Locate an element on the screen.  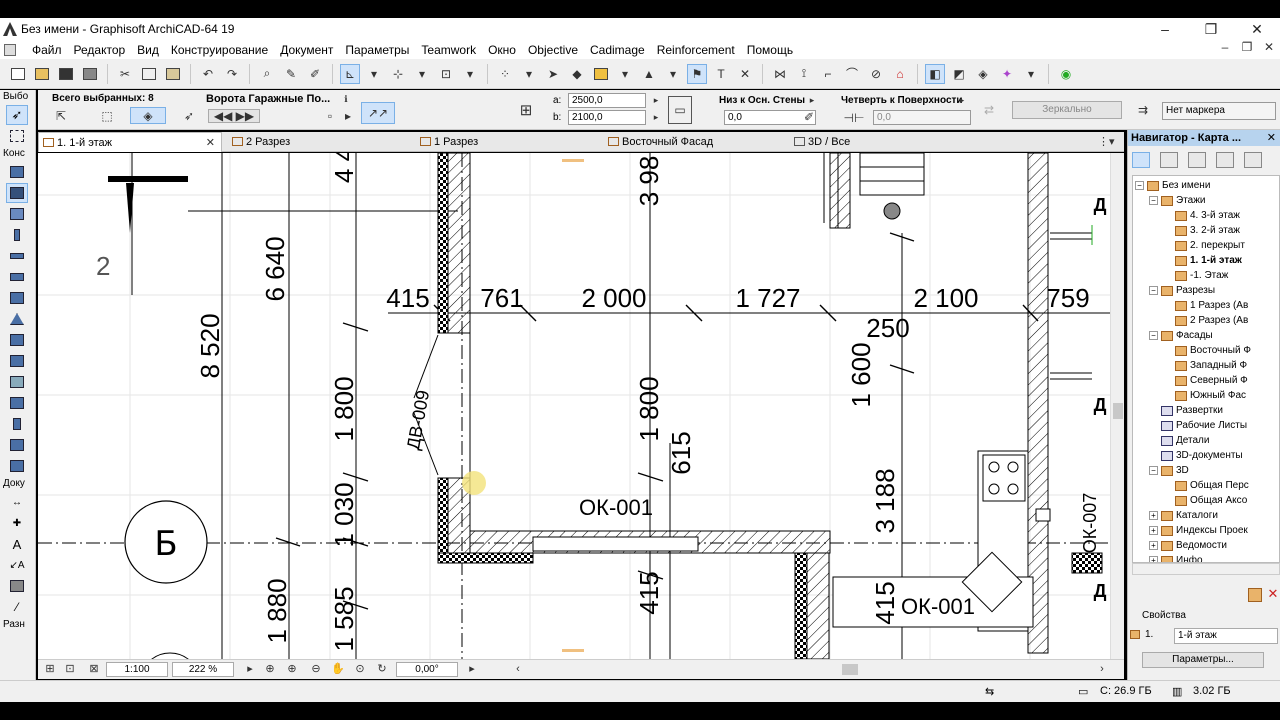
zoom-field: 222 % is located at coordinates (203, 669).